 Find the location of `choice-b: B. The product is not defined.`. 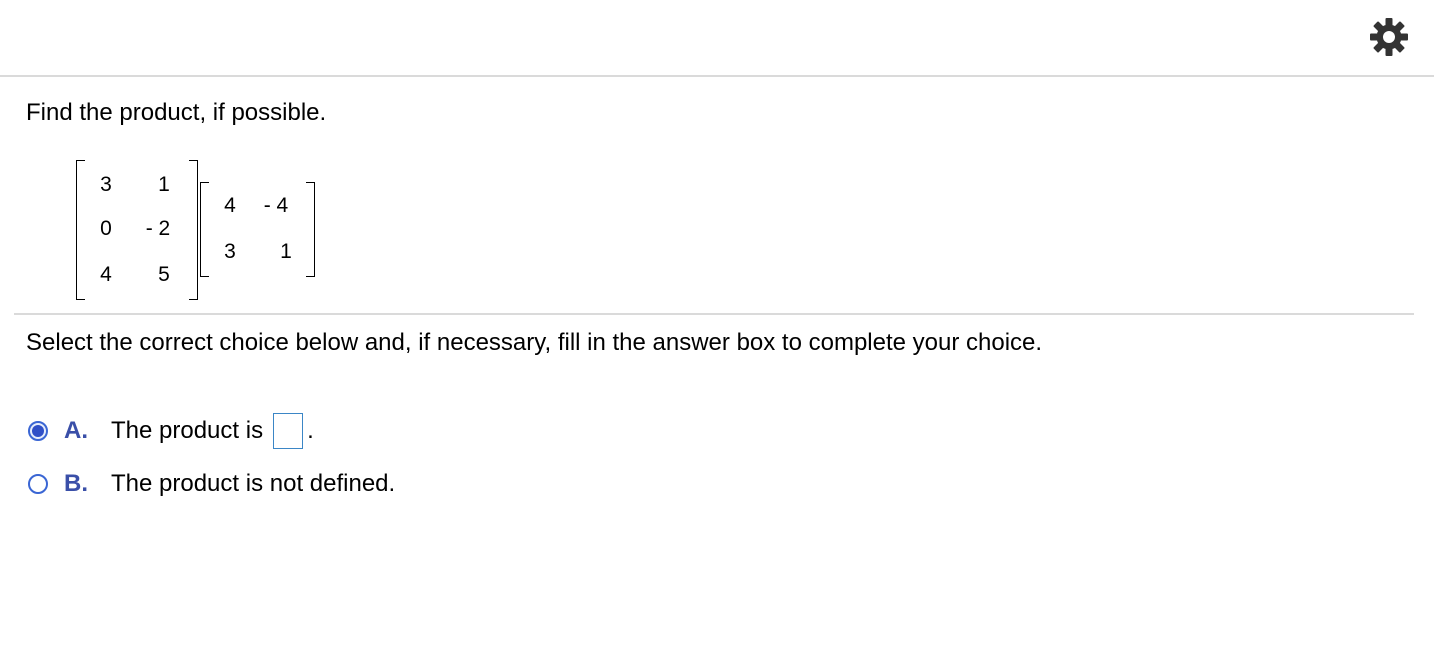

choice-b: B. The product is not defined. is located at coordinates (211, 484).